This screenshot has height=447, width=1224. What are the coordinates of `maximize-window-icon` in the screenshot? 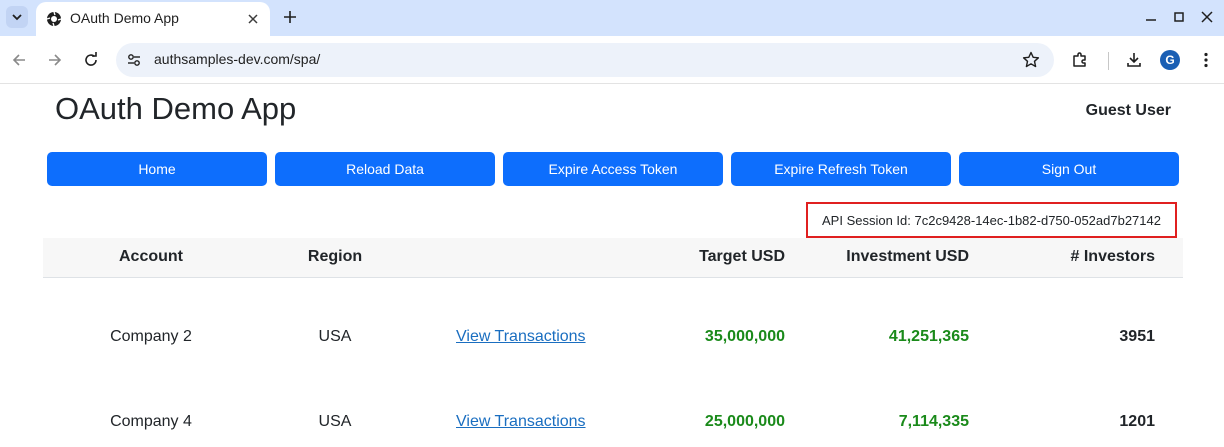 It's located at (1179, 17).